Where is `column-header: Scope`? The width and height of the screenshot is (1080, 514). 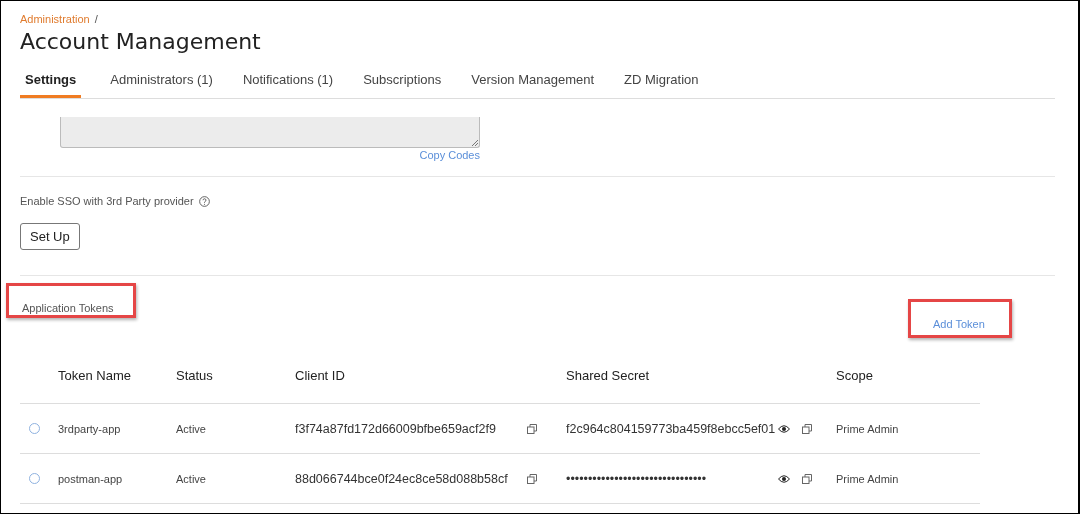
column-header: Scope is located at coordinates (855, 375).